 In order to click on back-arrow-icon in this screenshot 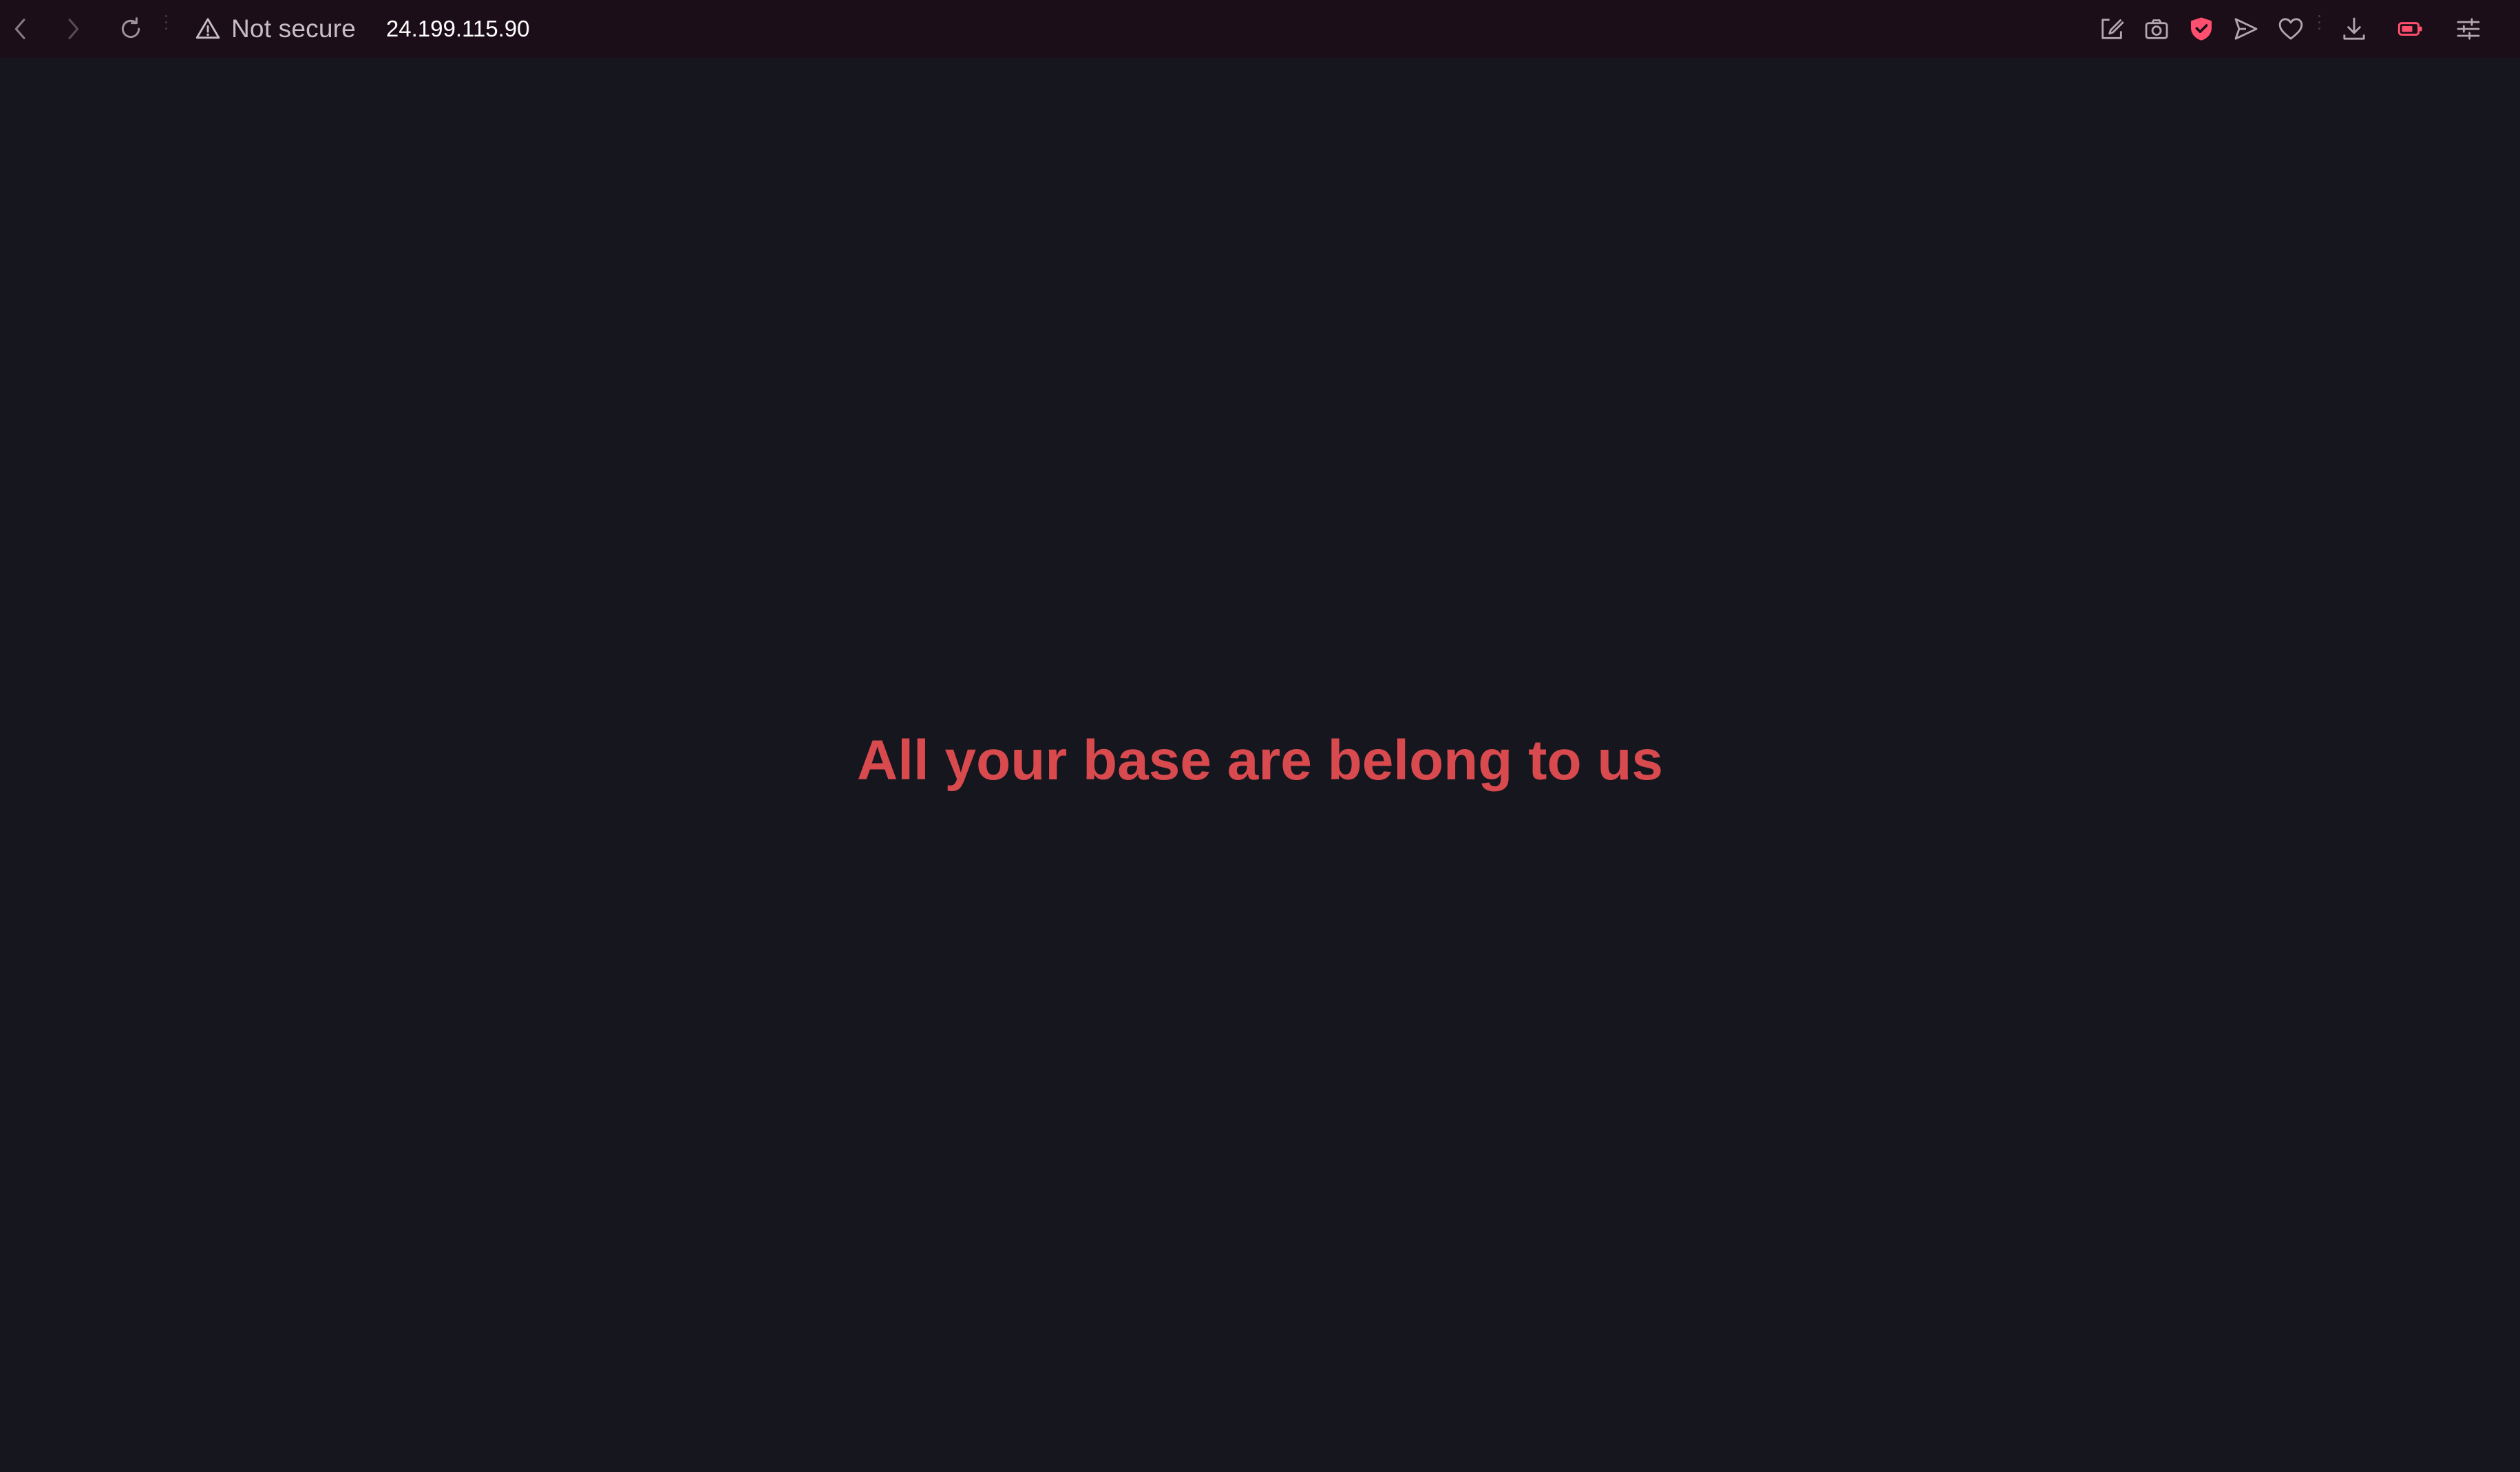, I will do `click(19, 29)`.